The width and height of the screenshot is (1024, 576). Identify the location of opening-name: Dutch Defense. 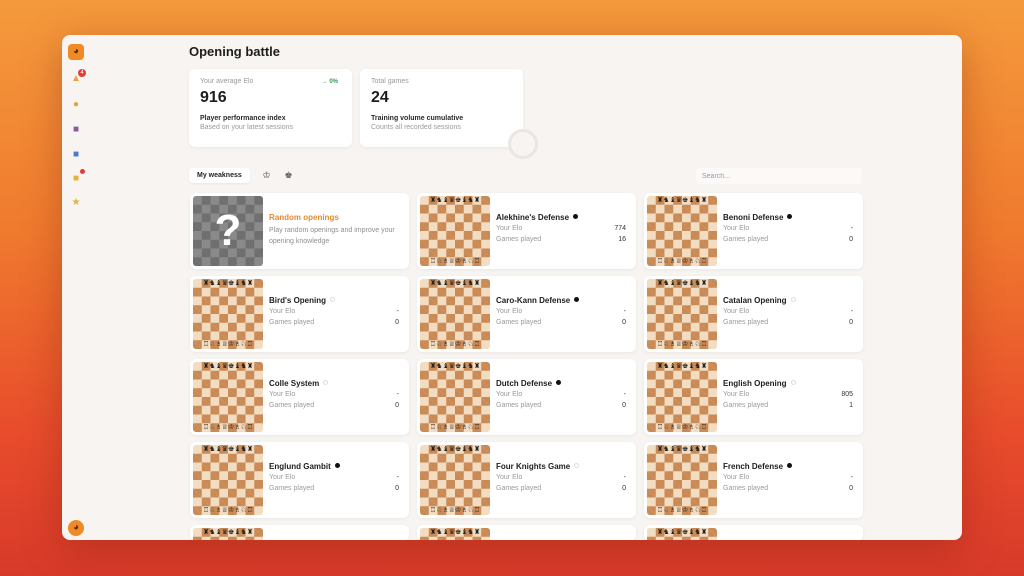
(529, 383).